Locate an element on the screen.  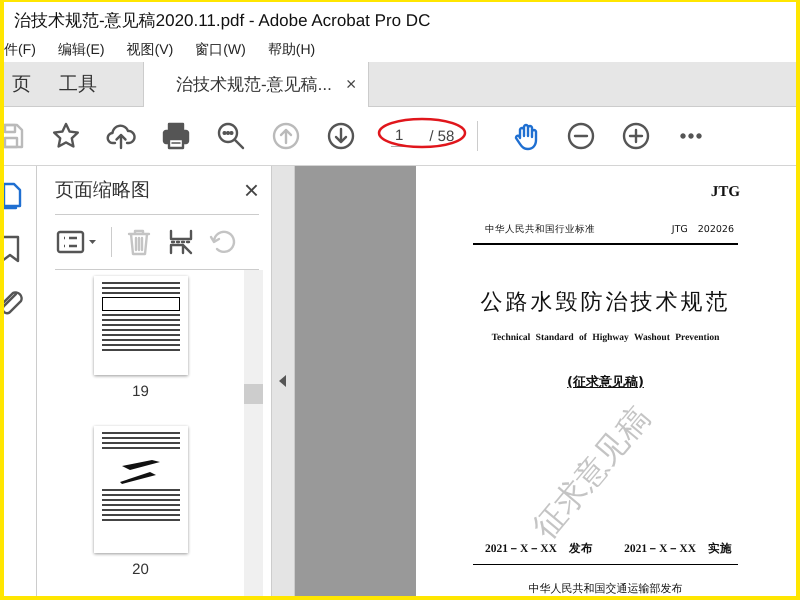
collapse-arrow-icon is located at coordinates (283, 381).